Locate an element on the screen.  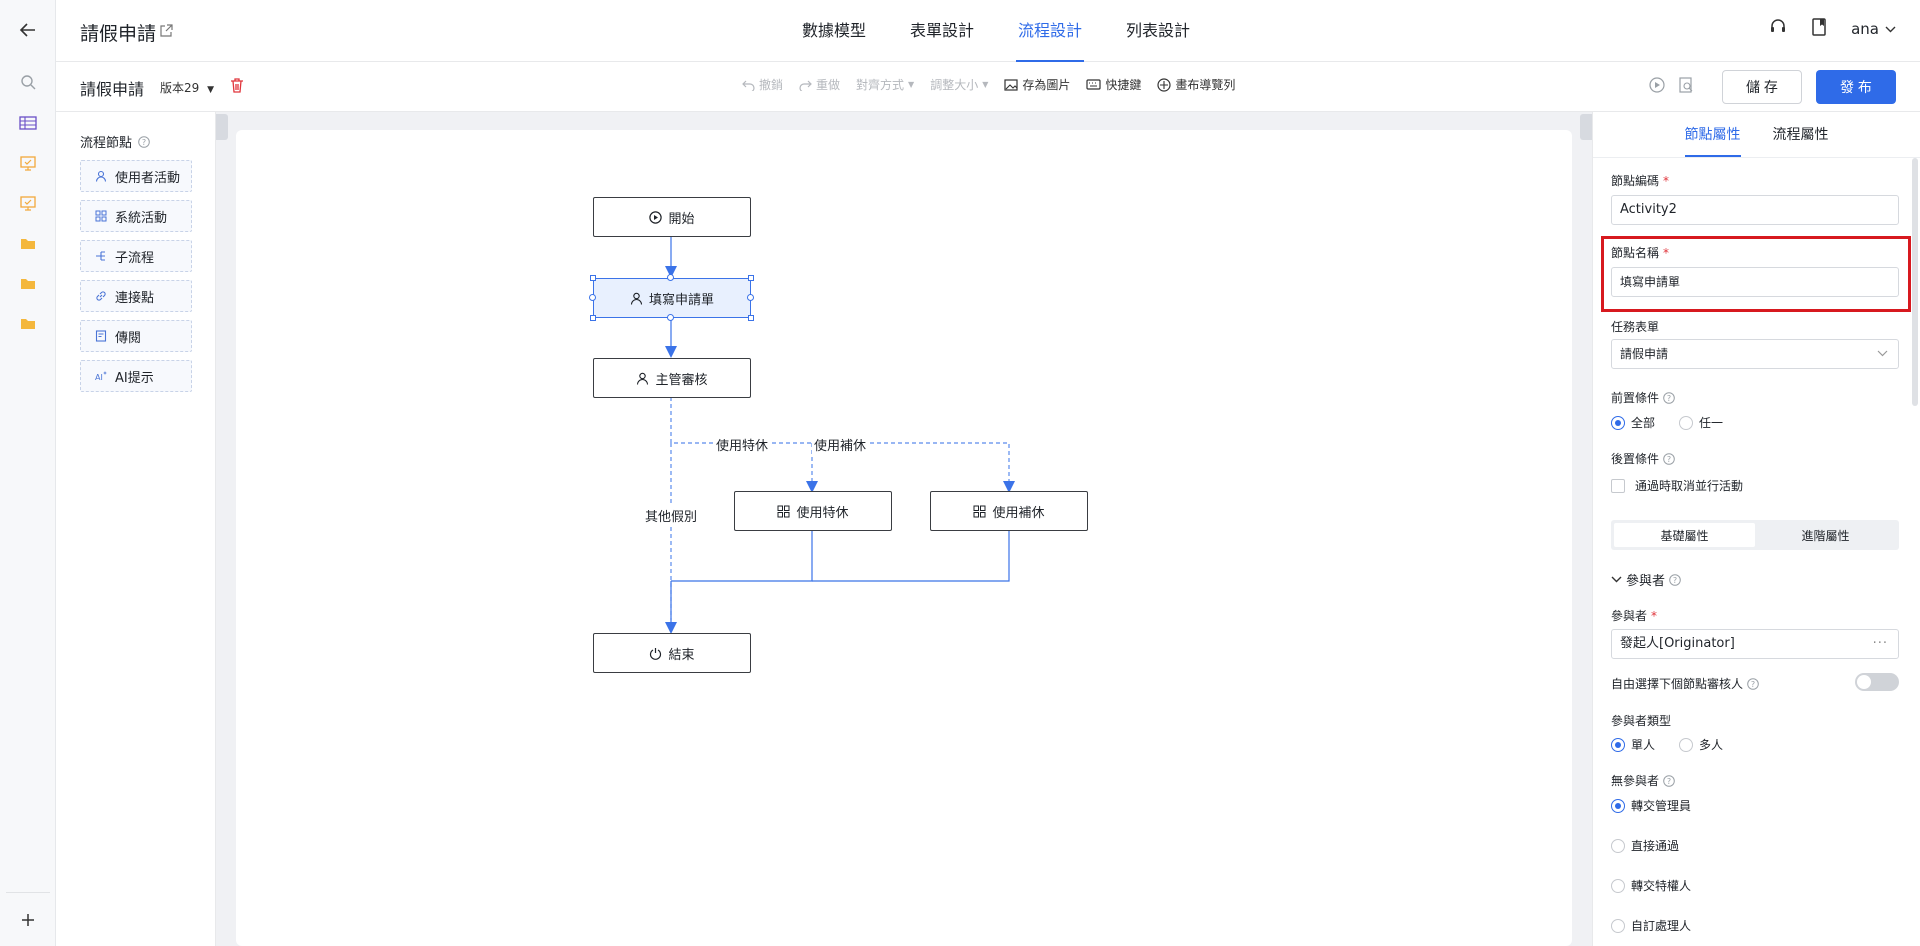
label-text: 無參與者 is located at coordinates (1635, 781).